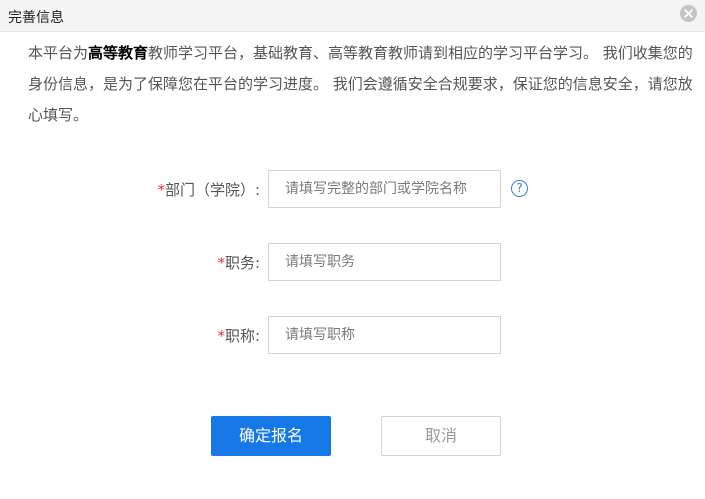  Describe the element at coordinates (384, 335) in the screenshot. I see `professional-title-input` at that location.